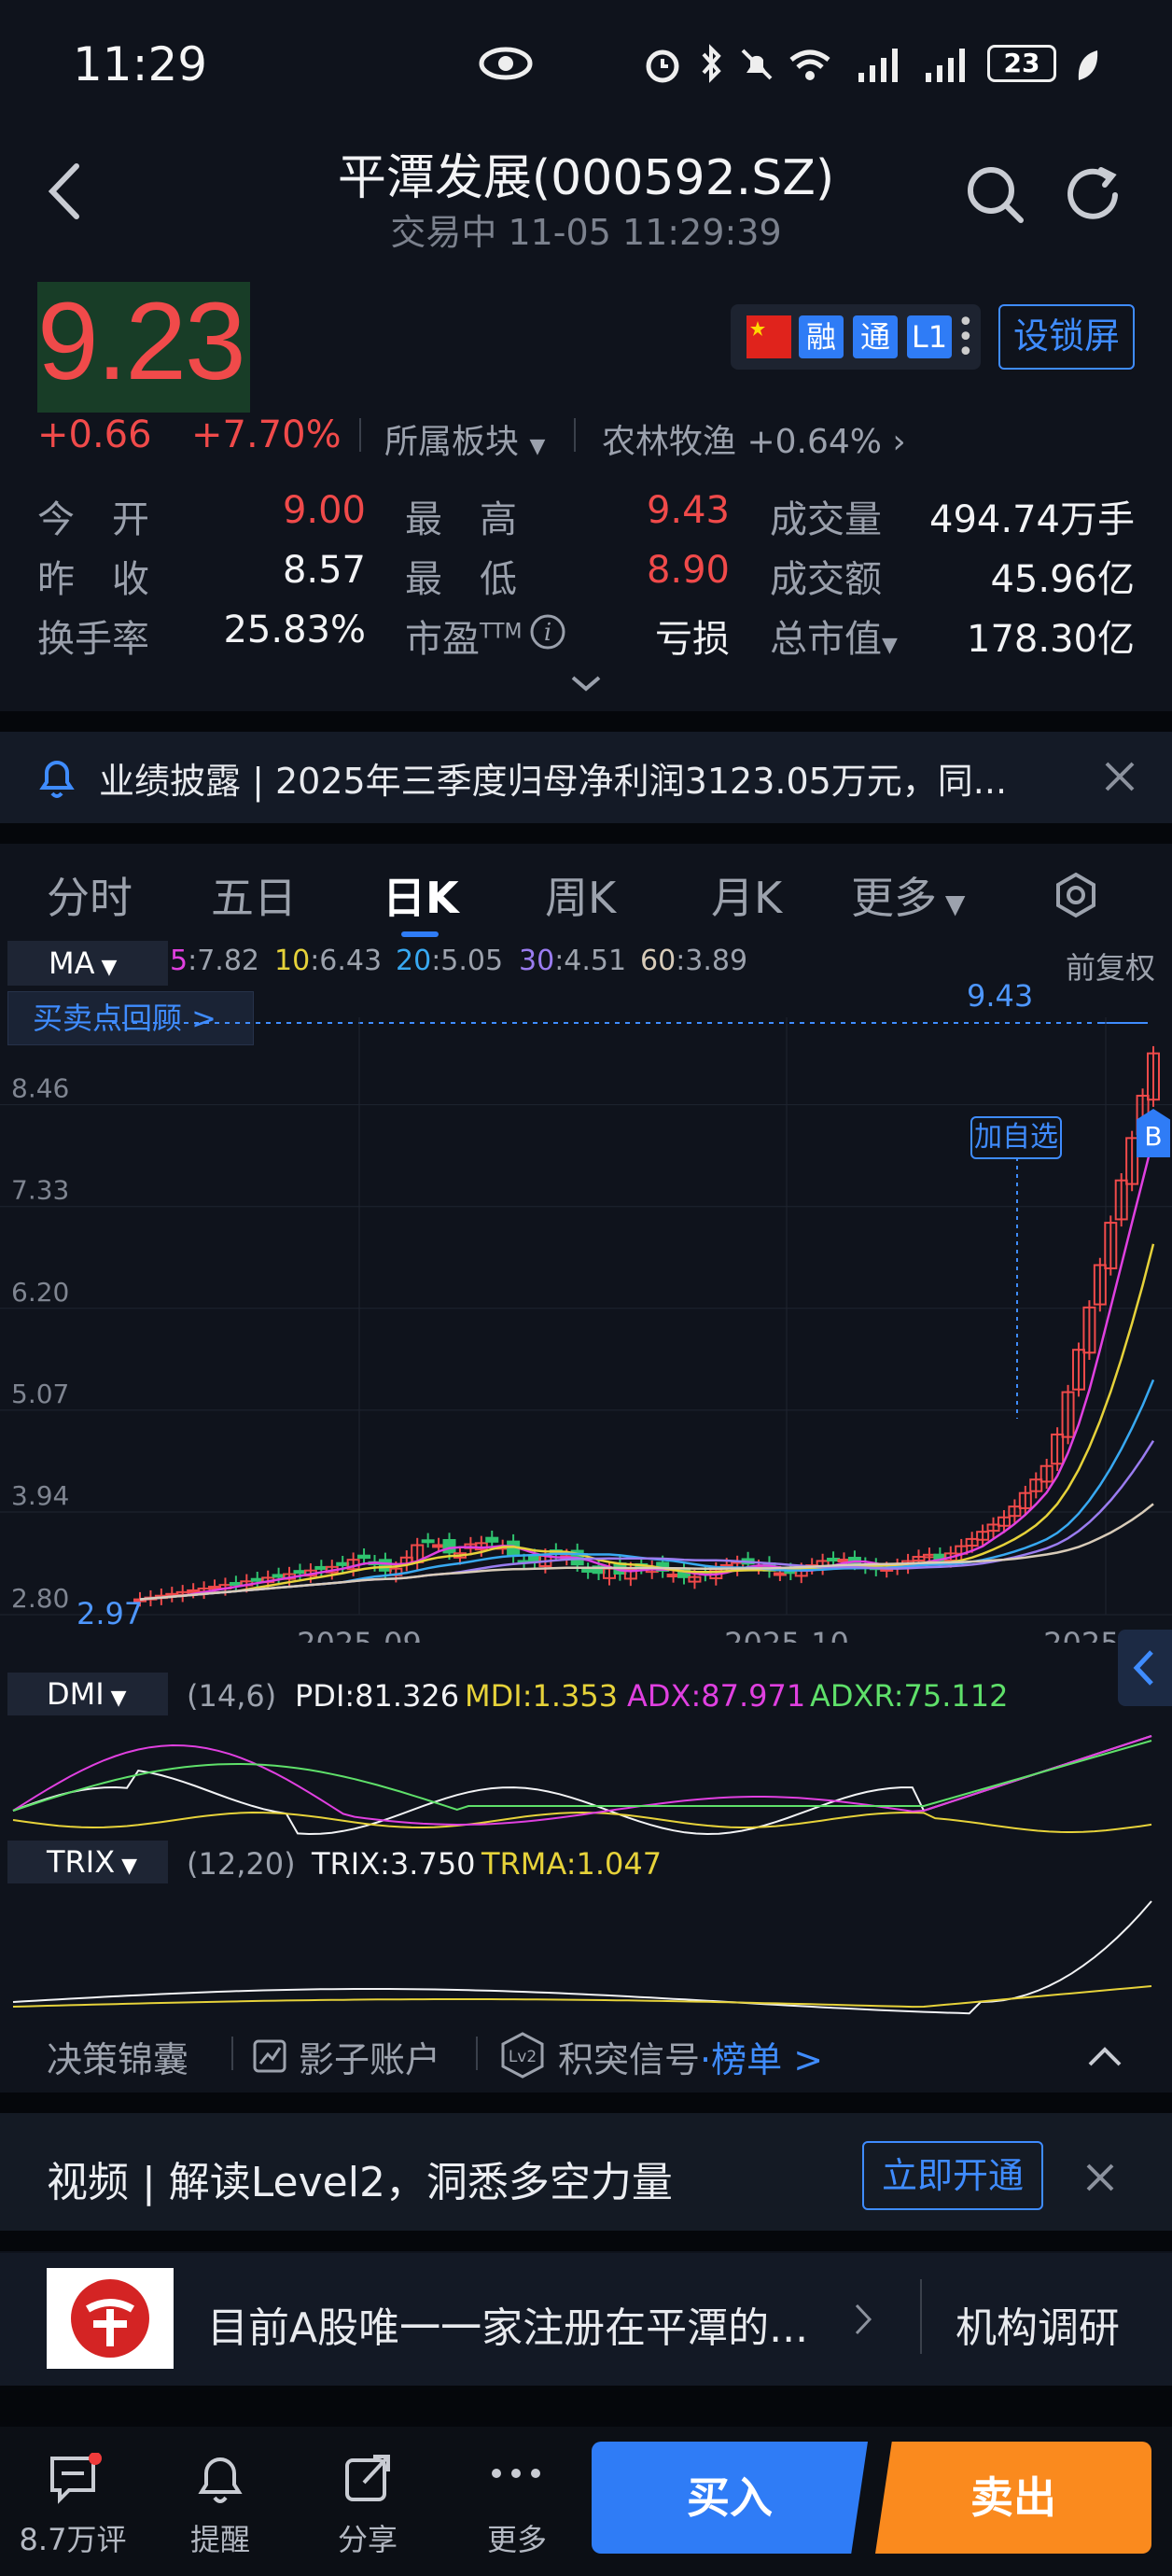  I want to click on bluetooth-icon, so click(711, 63).